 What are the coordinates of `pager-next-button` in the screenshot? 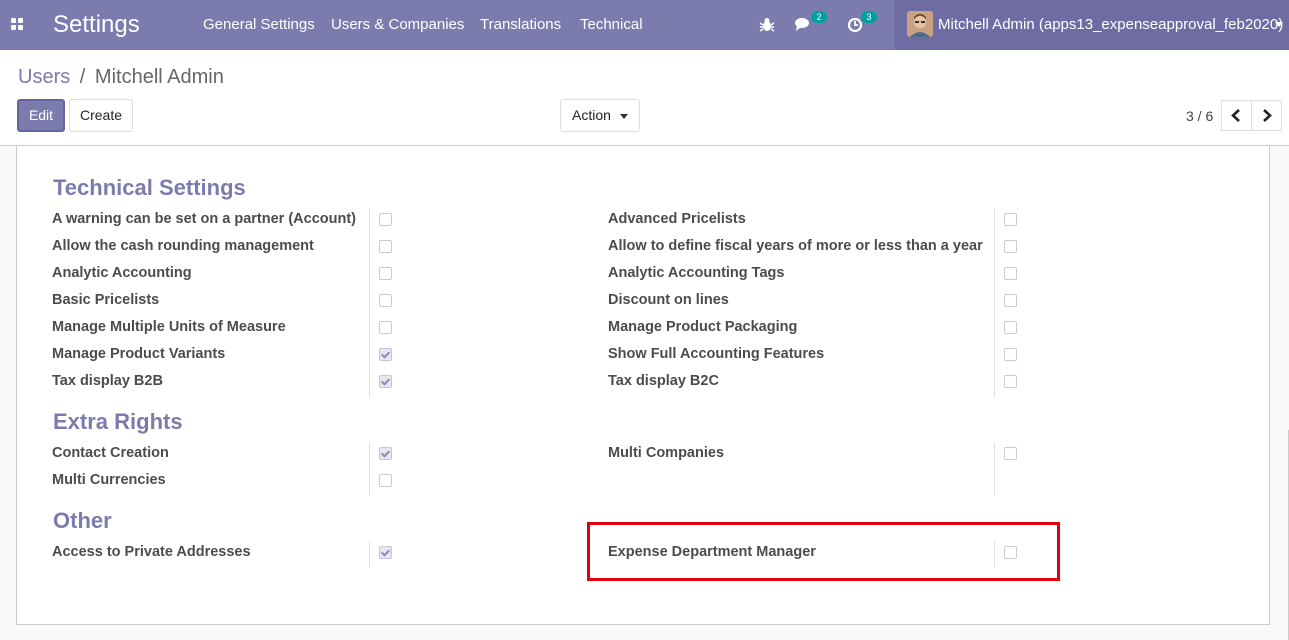 It's located at (1266, 115).